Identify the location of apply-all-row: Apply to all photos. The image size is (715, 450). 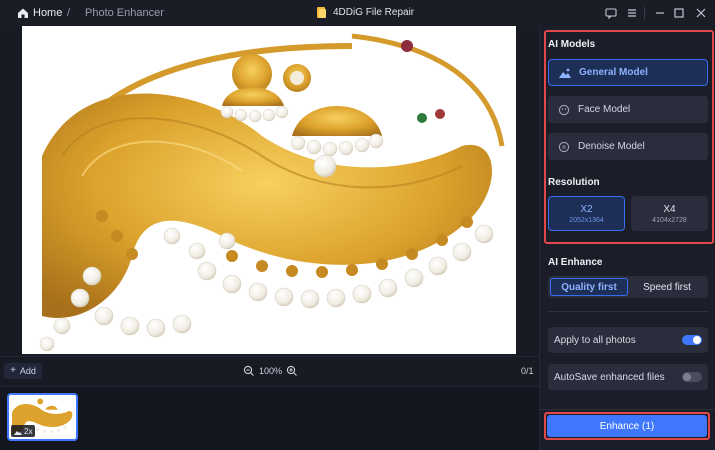
(628, 340).